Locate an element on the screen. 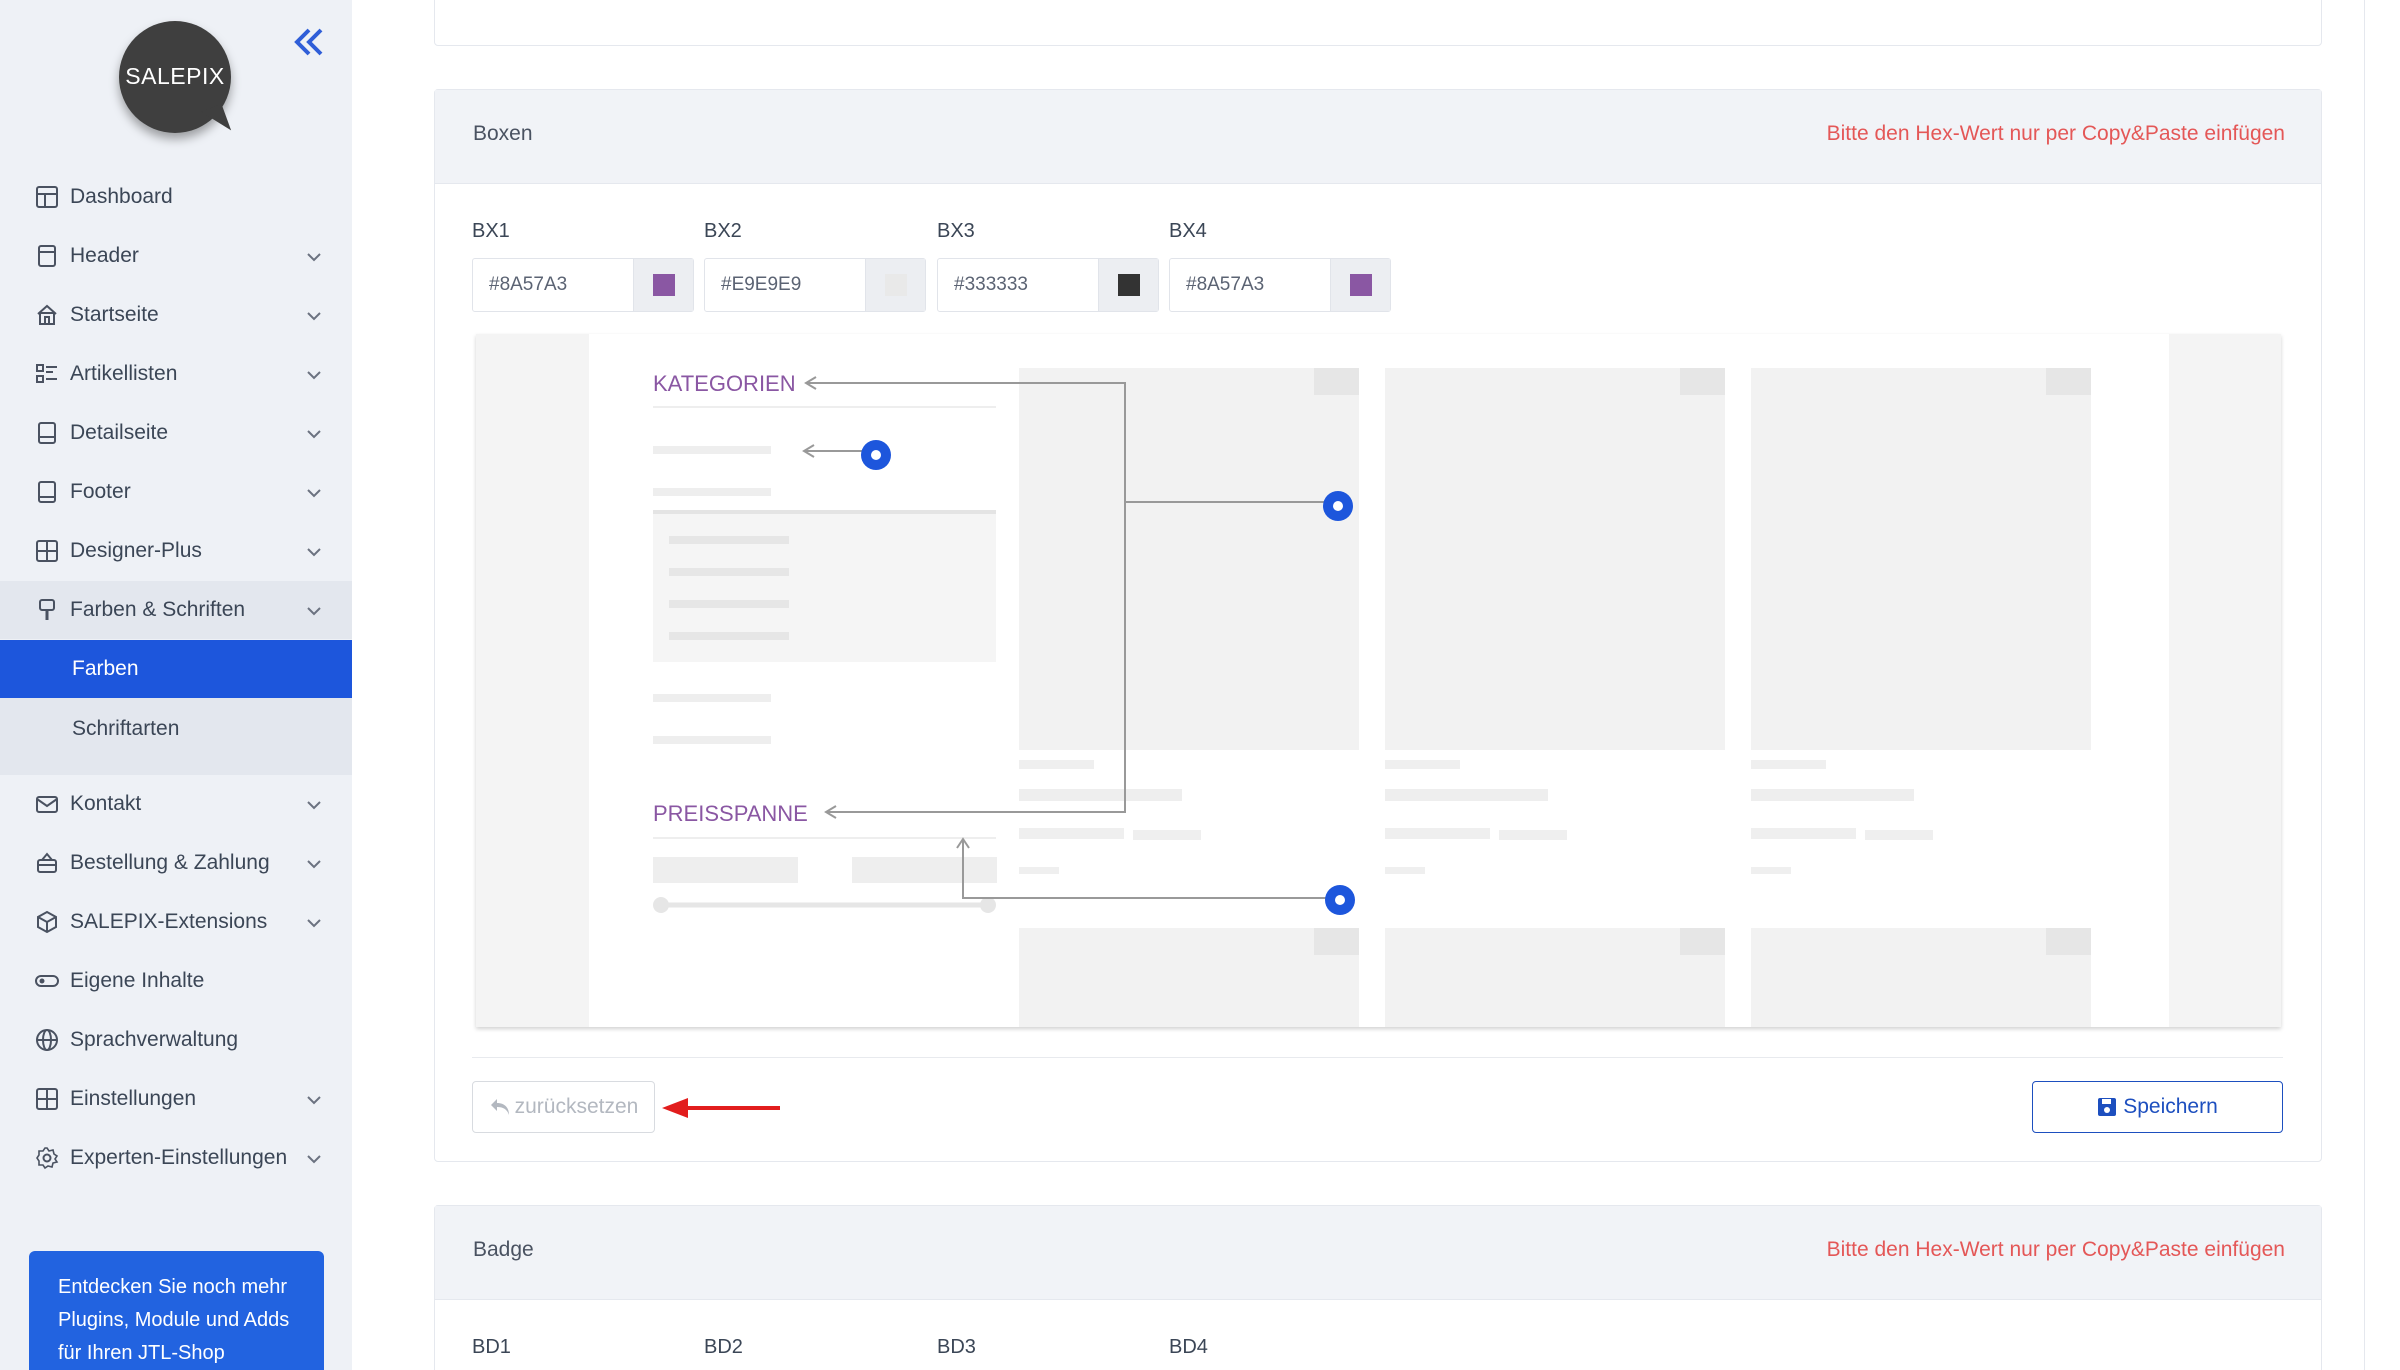 The image size is (2400, 1370). sidebar-item-sprachverwaltung: Sprachverwaltung is located at coordinates (176, 1040).